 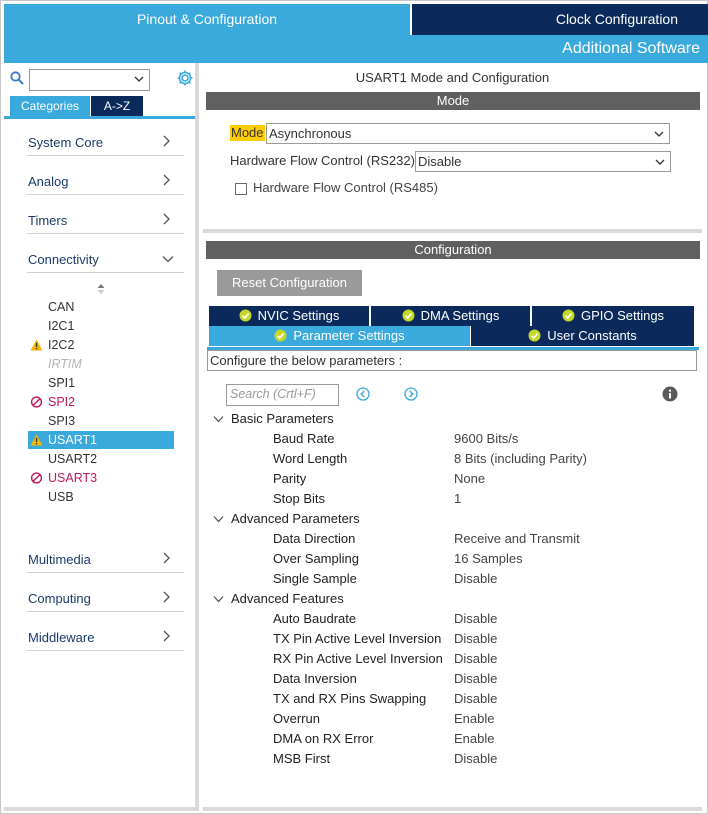 I want to click on category-analog: Analog, so click(x=105, y=180).